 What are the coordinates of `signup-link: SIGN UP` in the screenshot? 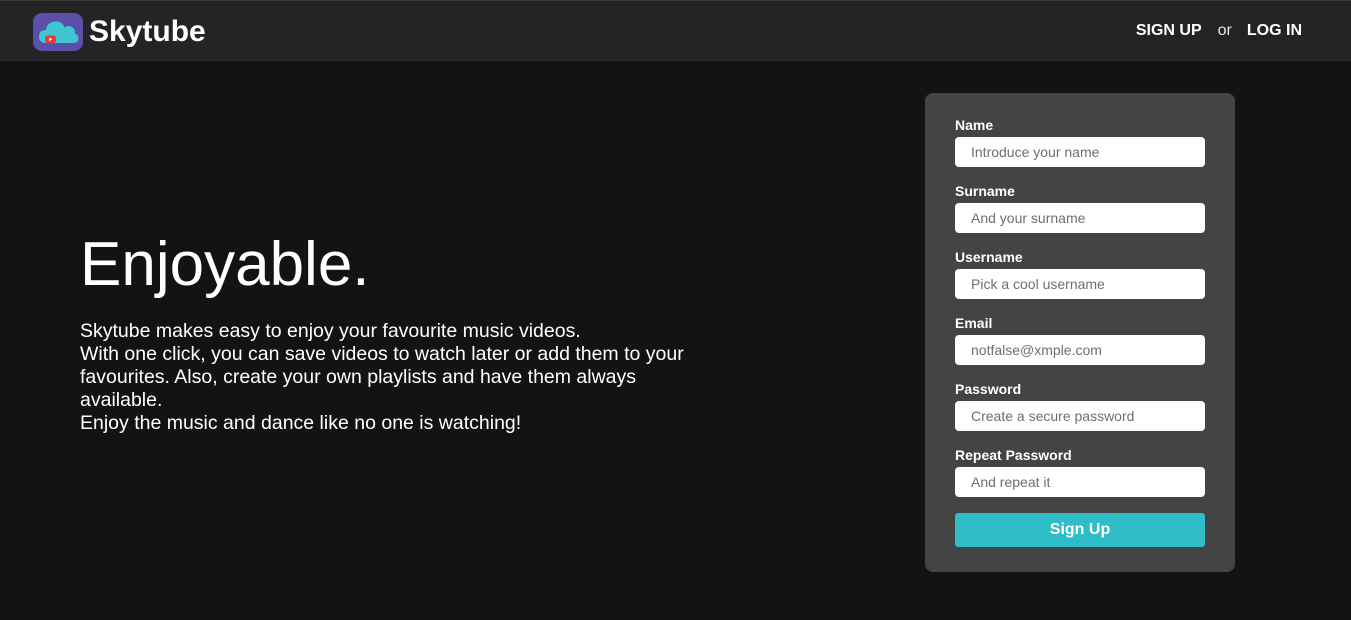 It's located at (1169, 31).